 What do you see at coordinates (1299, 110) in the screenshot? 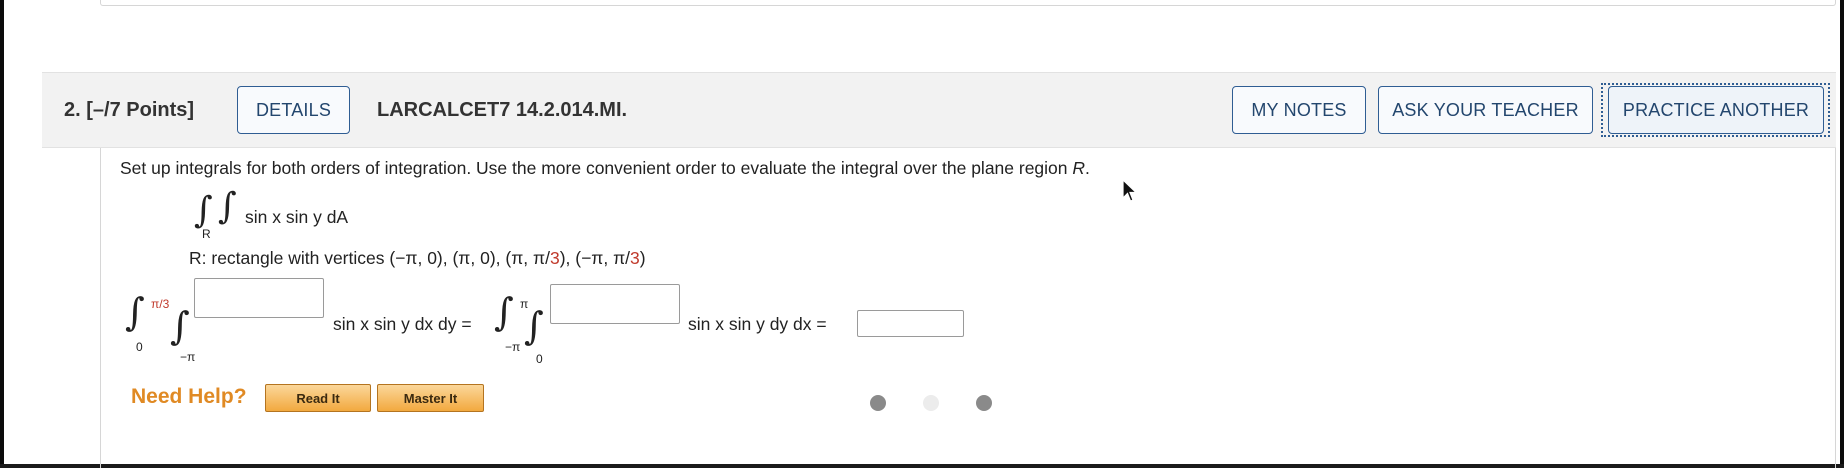
I see `my-notes-button: MY NOTES` at bounding box center [1299, 110].